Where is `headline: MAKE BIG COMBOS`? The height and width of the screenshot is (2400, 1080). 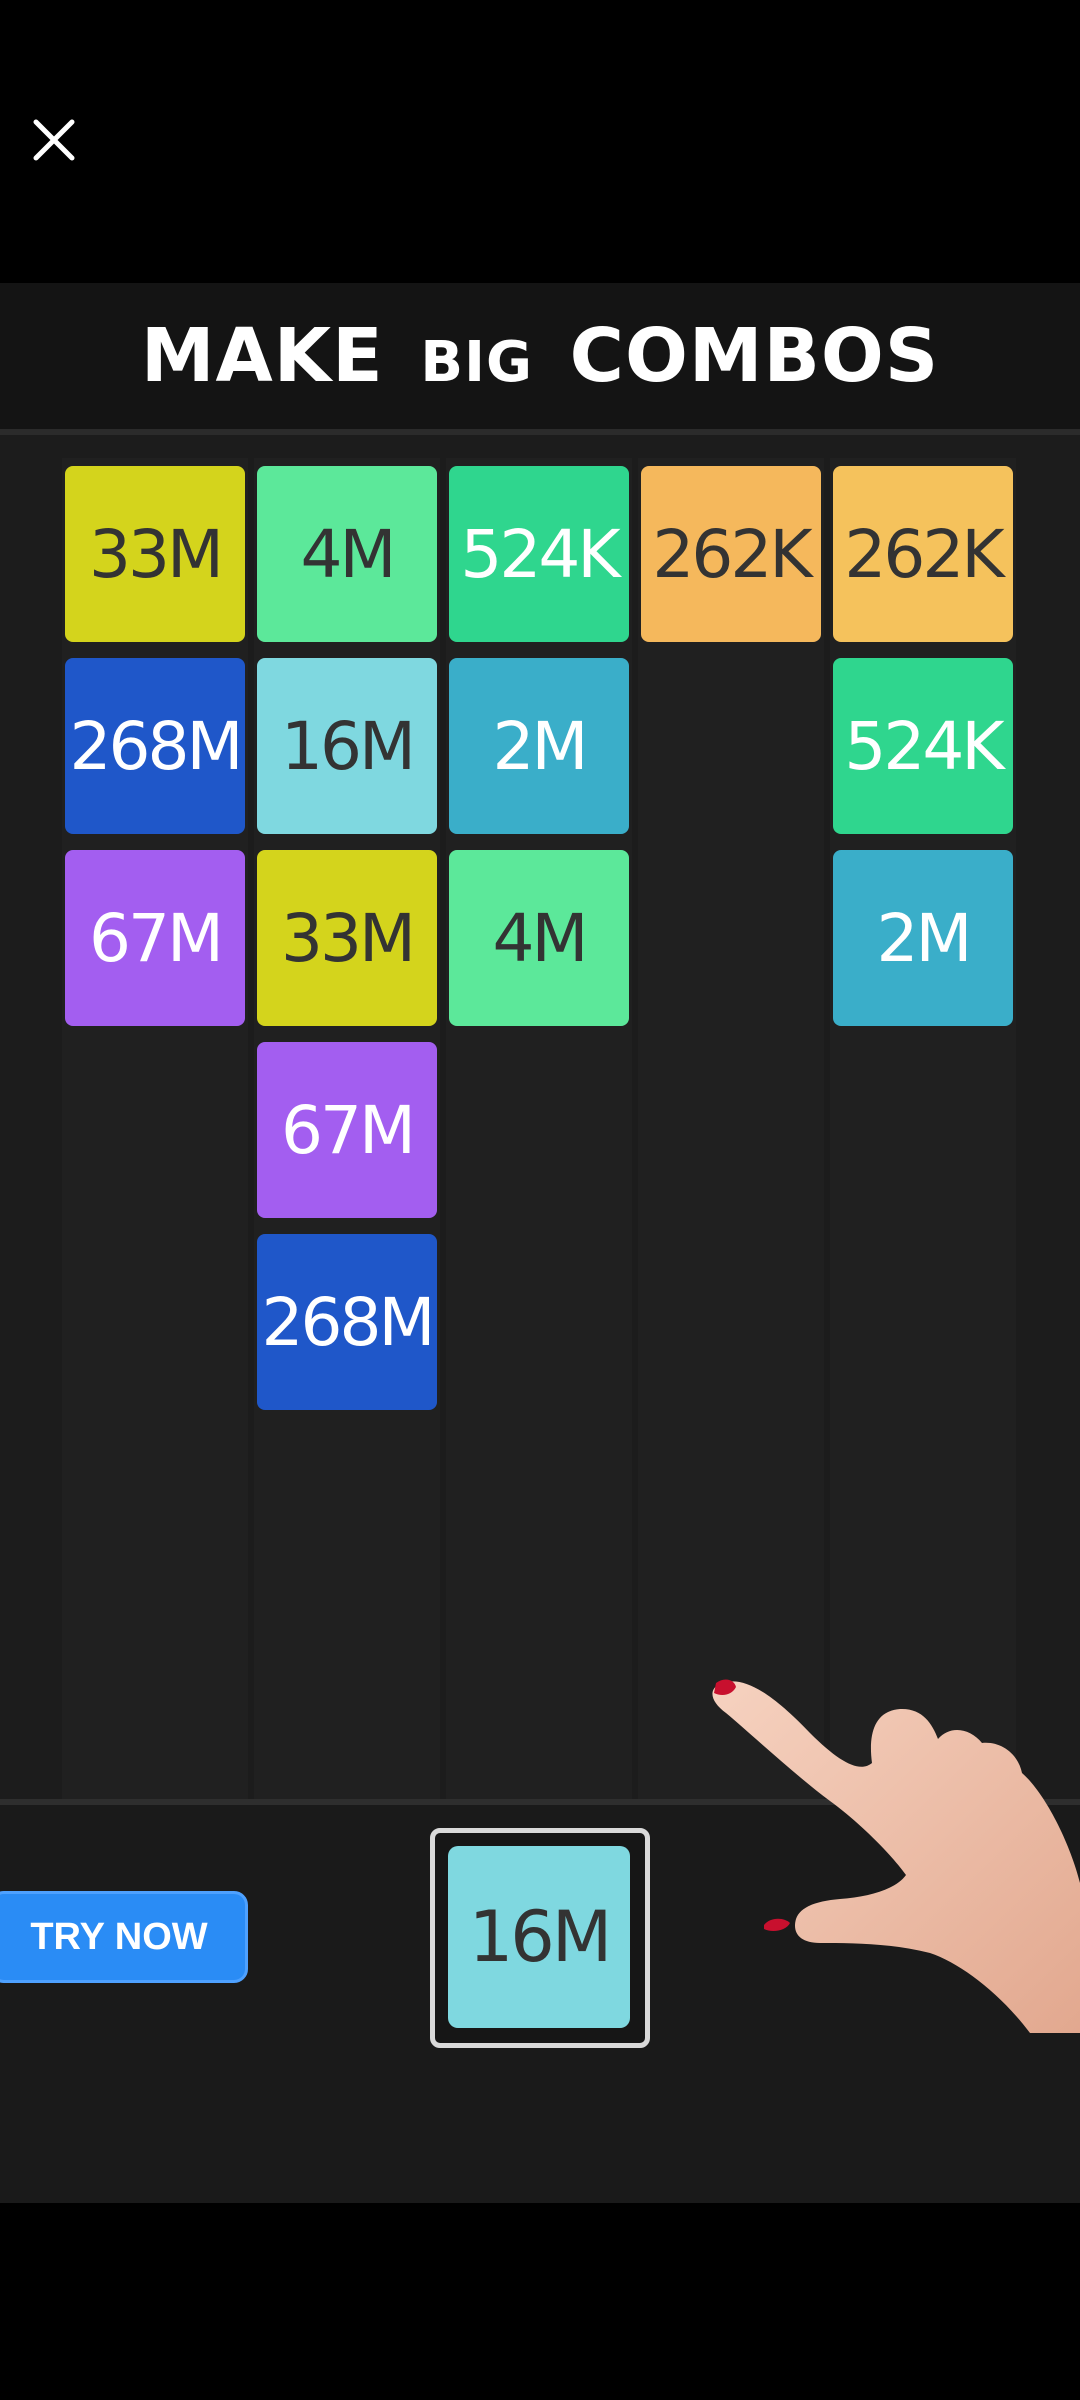
headline: MAKE BIG COMBOS is located at coordinates (540, 356).